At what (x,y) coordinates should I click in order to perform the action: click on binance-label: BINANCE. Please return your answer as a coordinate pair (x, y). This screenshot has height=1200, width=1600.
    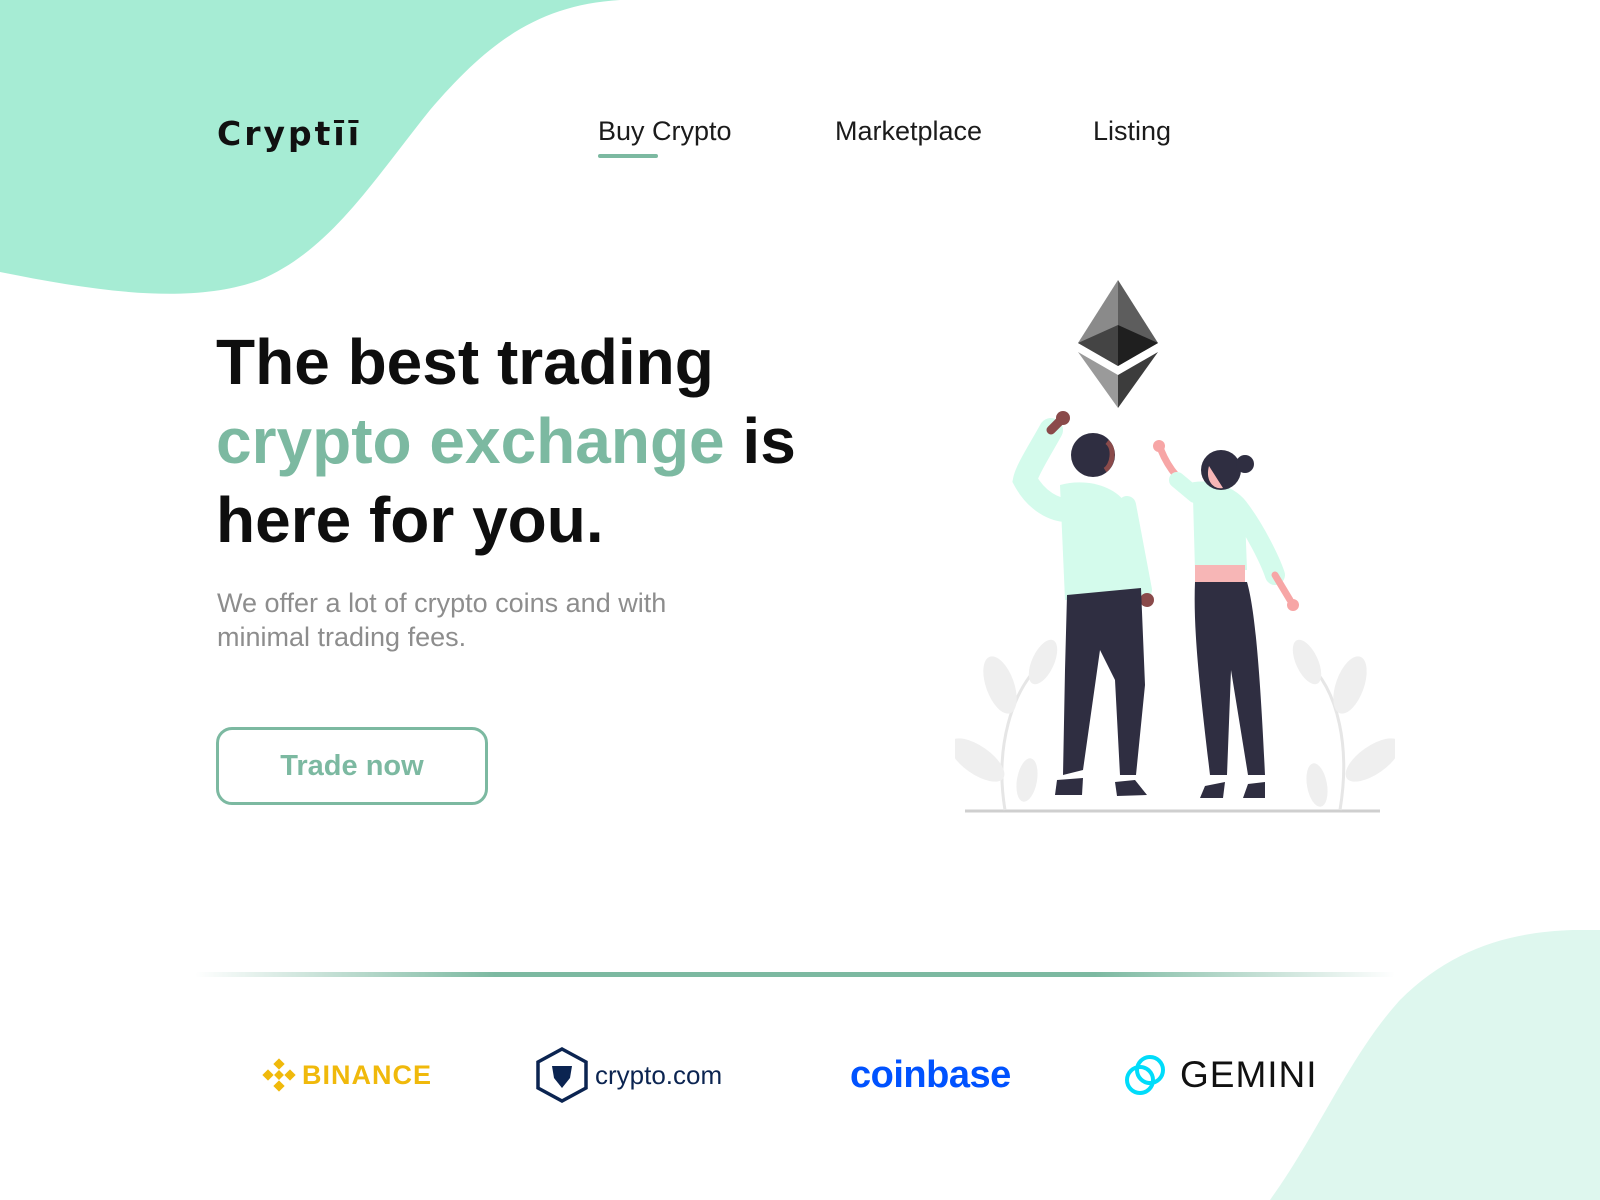
    Looking at the image, I should click on (367, 1074).